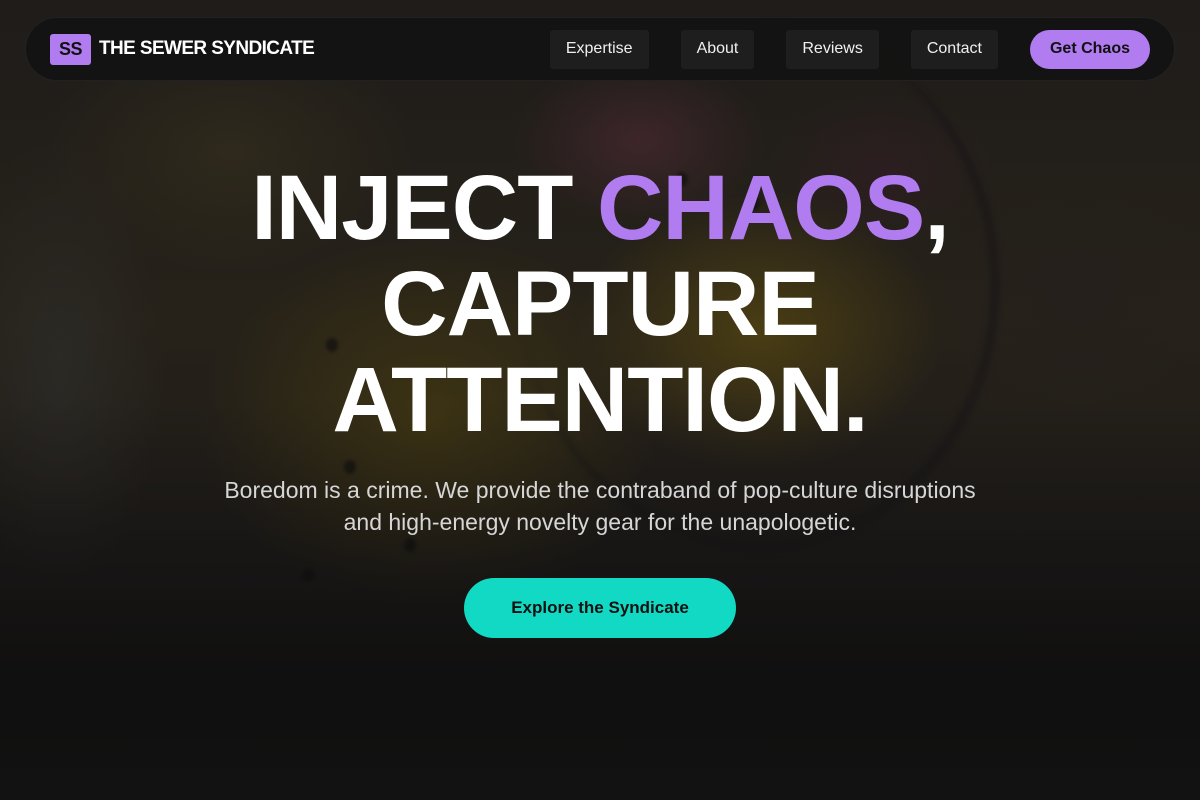 The image size is (1200, 800). Describe the element at coordinates (424, 208) in the screenshot. I see `headline-part1: INJECT` at that location.